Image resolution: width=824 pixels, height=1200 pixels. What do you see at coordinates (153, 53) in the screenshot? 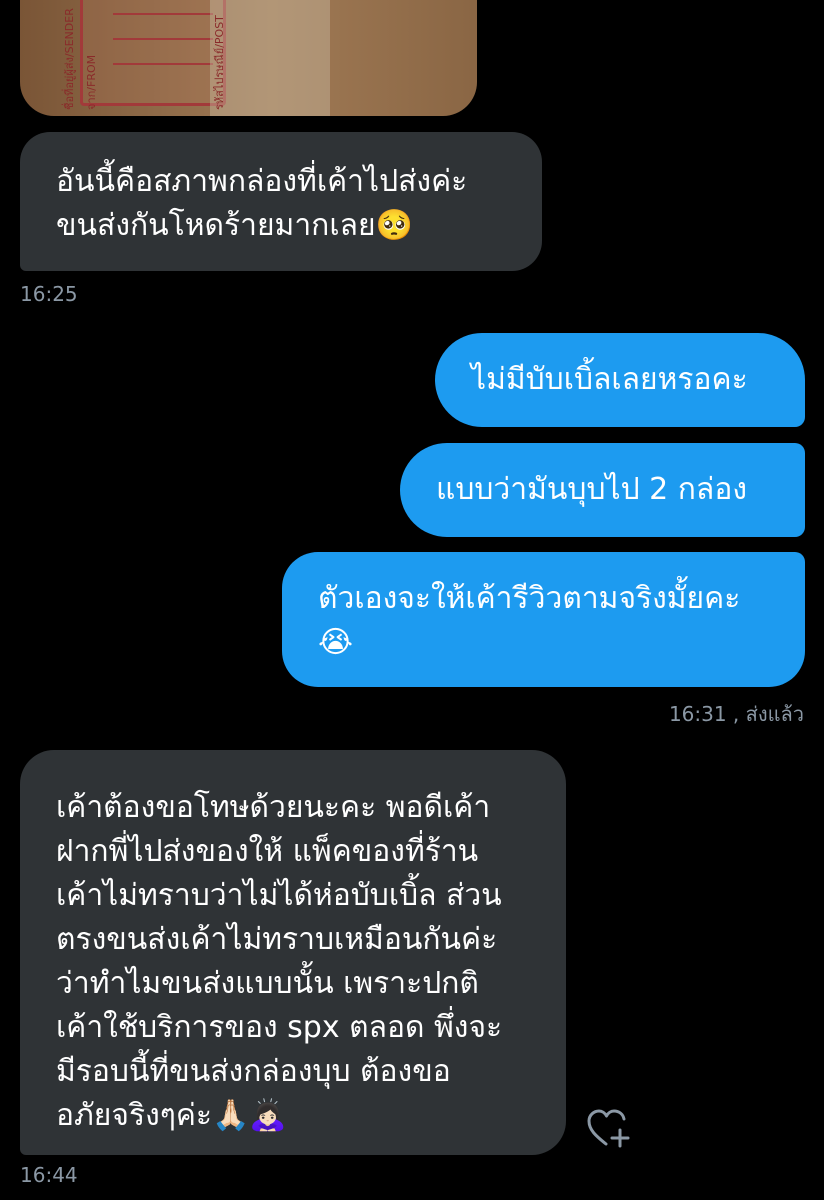
I see `shipping-label` at bounding box center [153, 53].